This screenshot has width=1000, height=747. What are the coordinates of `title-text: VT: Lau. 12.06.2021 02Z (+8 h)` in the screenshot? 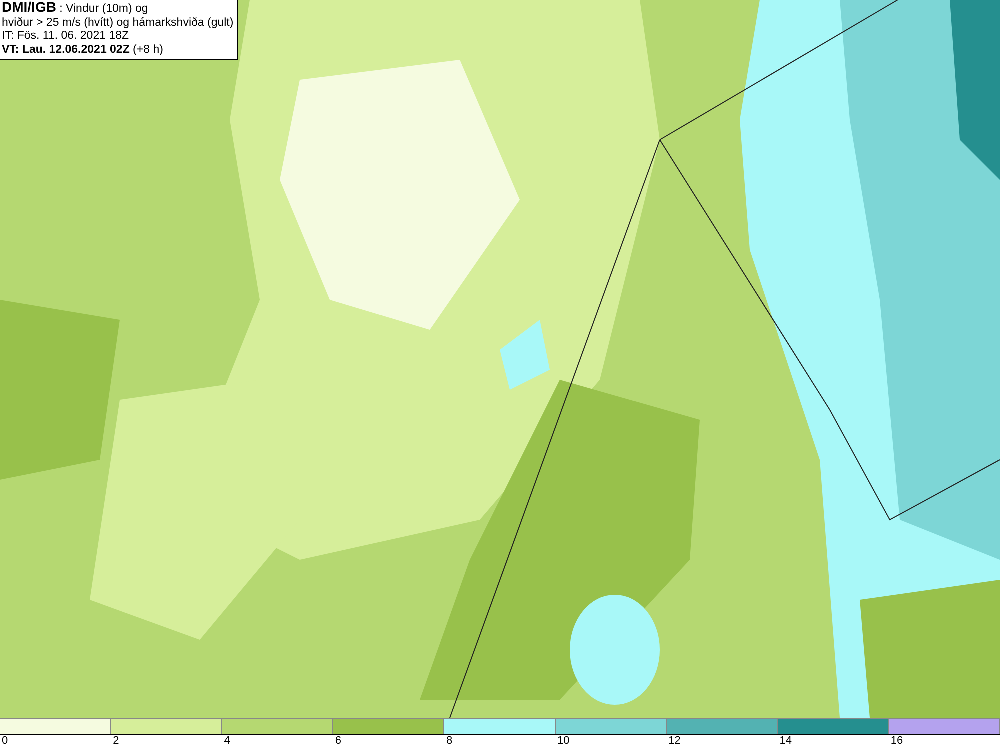 It's located at (83, 50).